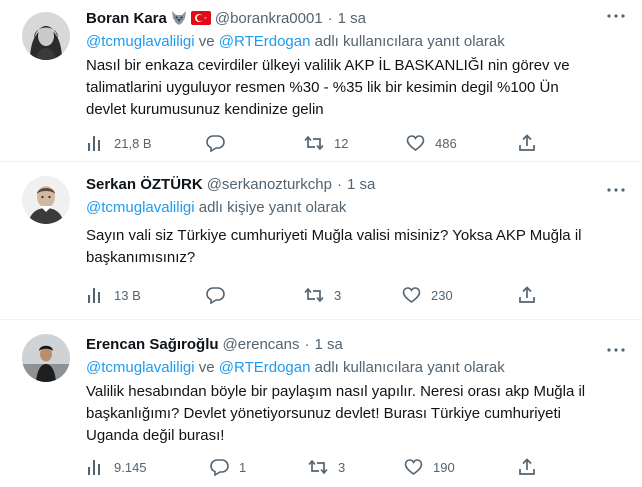  What do you see at coordinates (326, 143) in the screenshot?
I see `retweet-button: 12` at bounding box center [326, 143].